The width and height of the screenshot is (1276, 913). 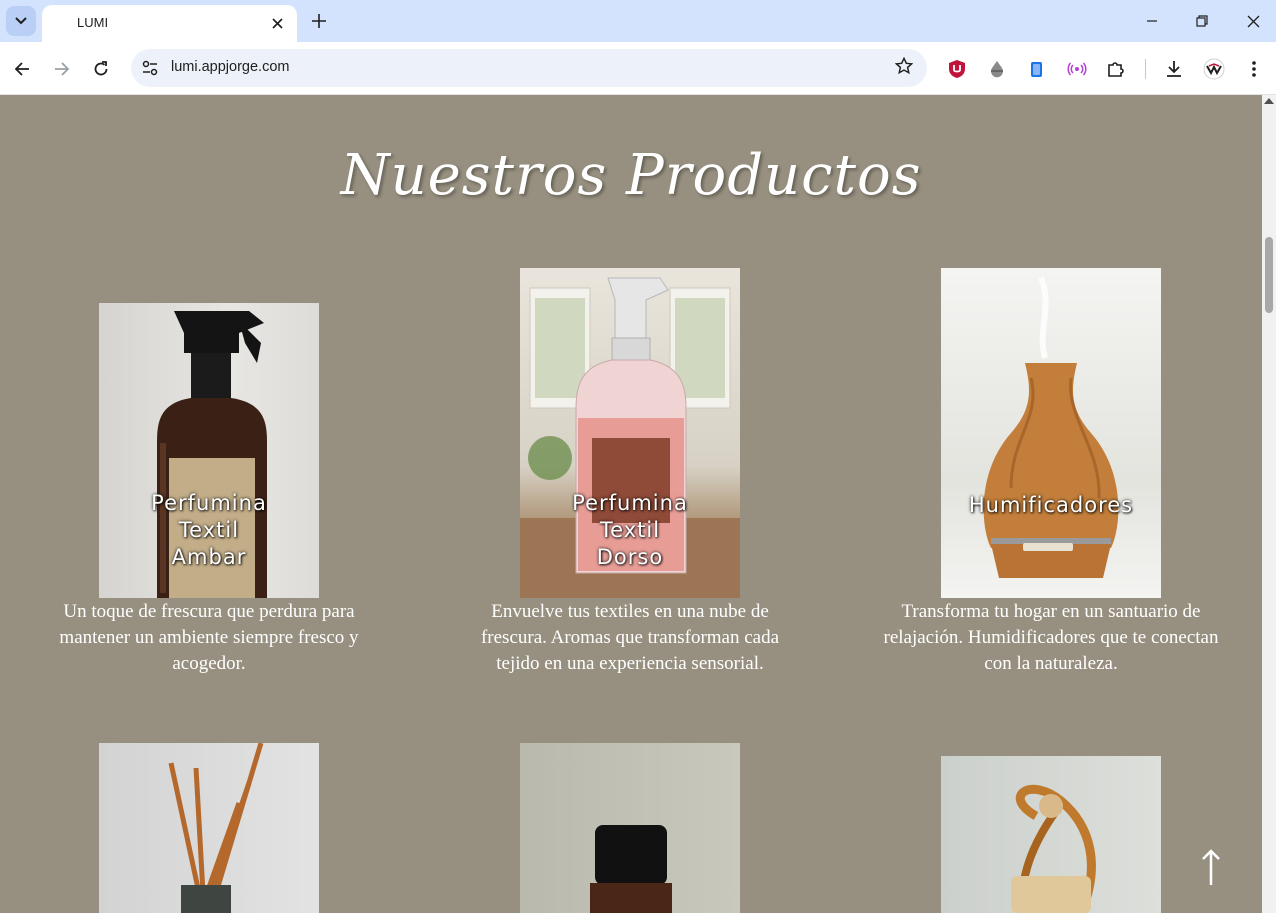 What do you see at coordinates (1254, 69) in the screenshot?
I see `browser-menu-icon` at bounding box center [1254, 69].